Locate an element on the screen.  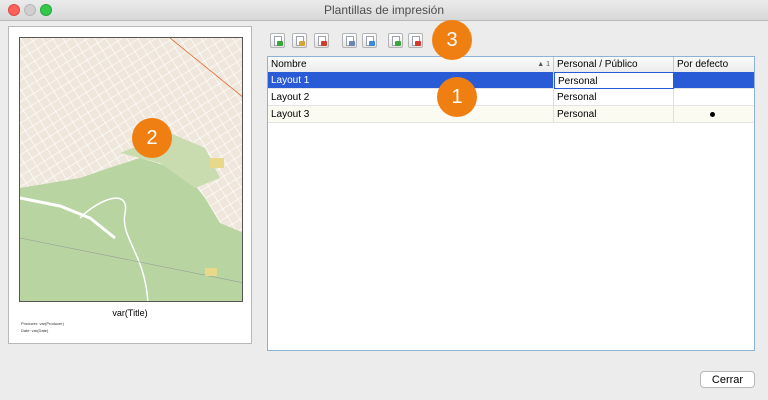
rename-template-button is located at coordinates (369, 40).